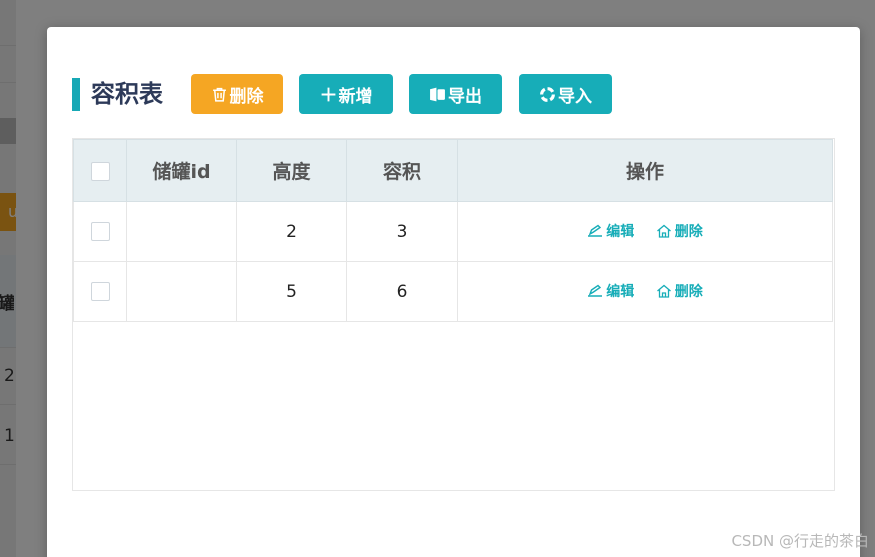 Image resolution: width=875 pixels, height=557 pixels. What do you see at coordinates (800, 541) in the screenshot?
I see `watermark: CSDN @行走的茶白` at bounding box center [800, 541].